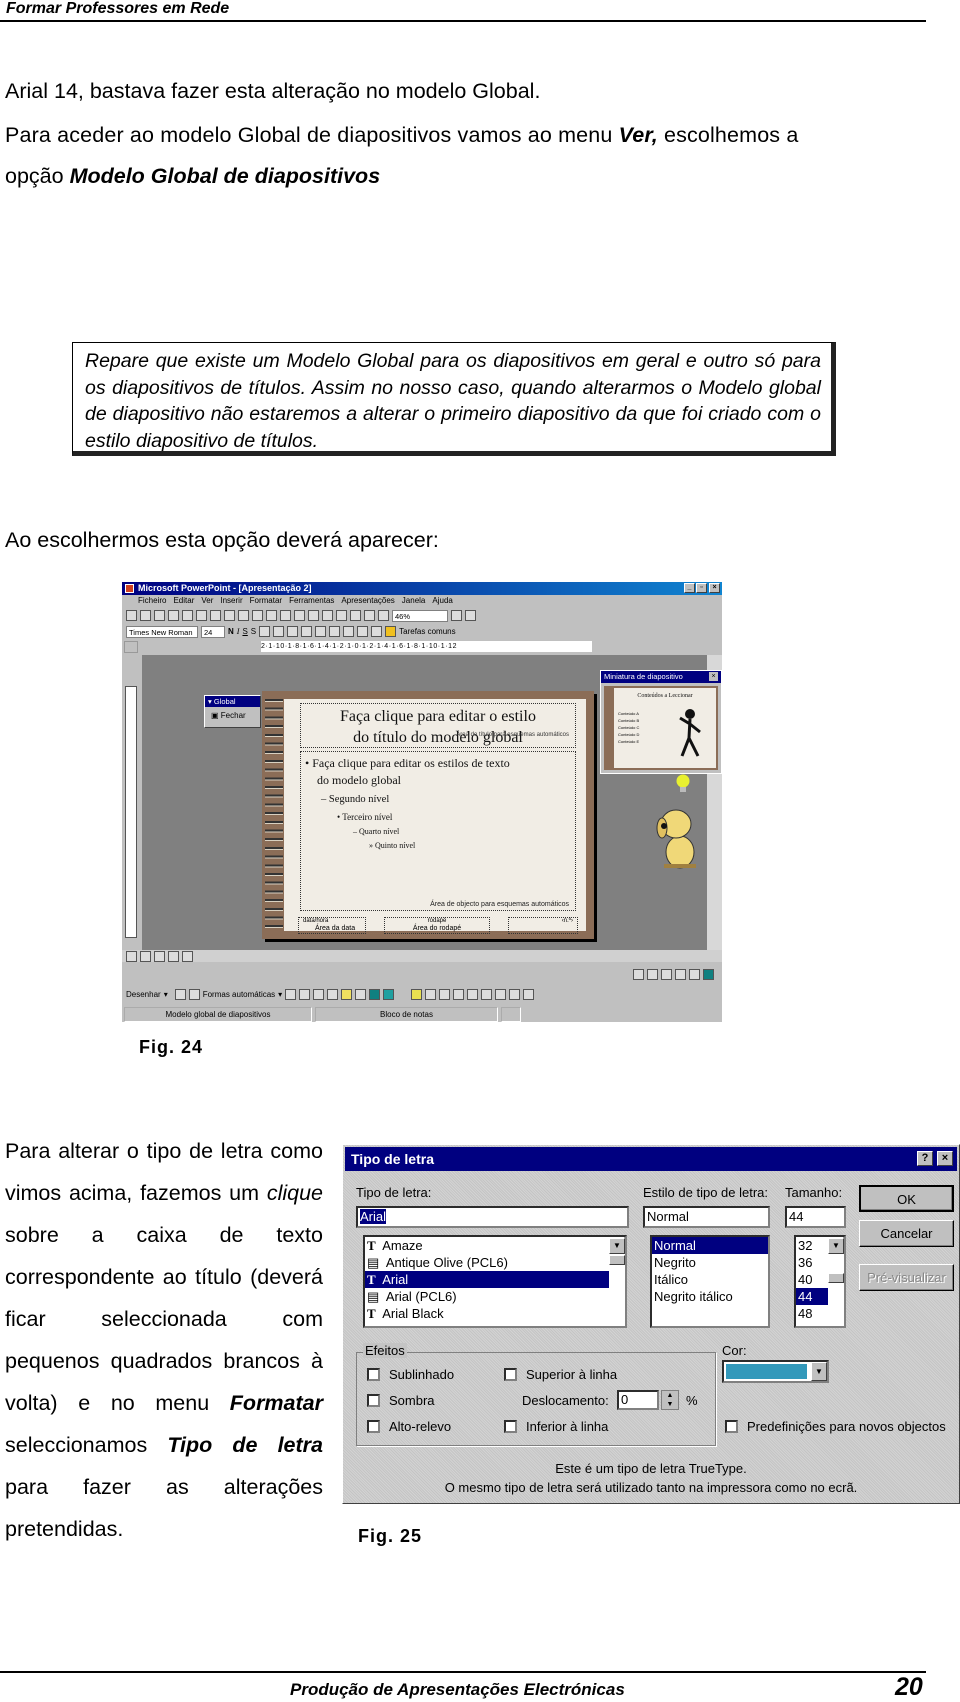  I want to click on font-option-selected: T Arial, so click(487, 1279).